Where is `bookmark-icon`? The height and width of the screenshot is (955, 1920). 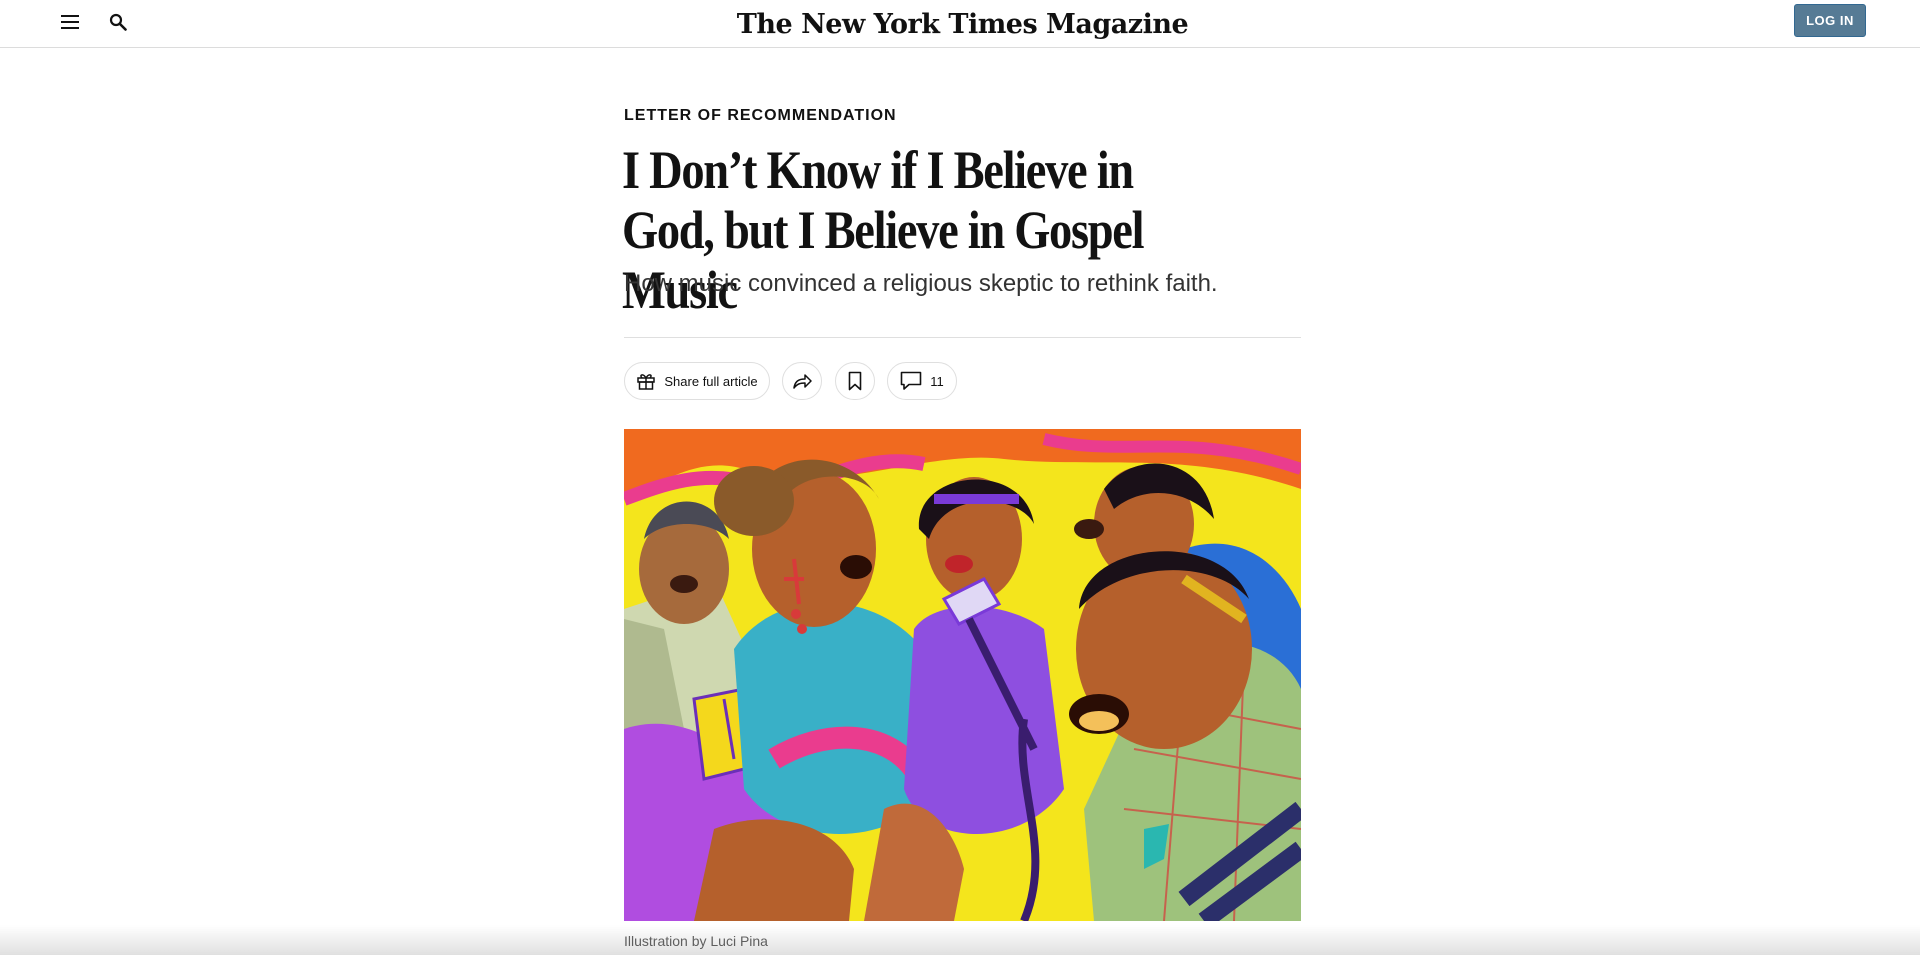 bookmark-icon is located at coordinates (855, 381).